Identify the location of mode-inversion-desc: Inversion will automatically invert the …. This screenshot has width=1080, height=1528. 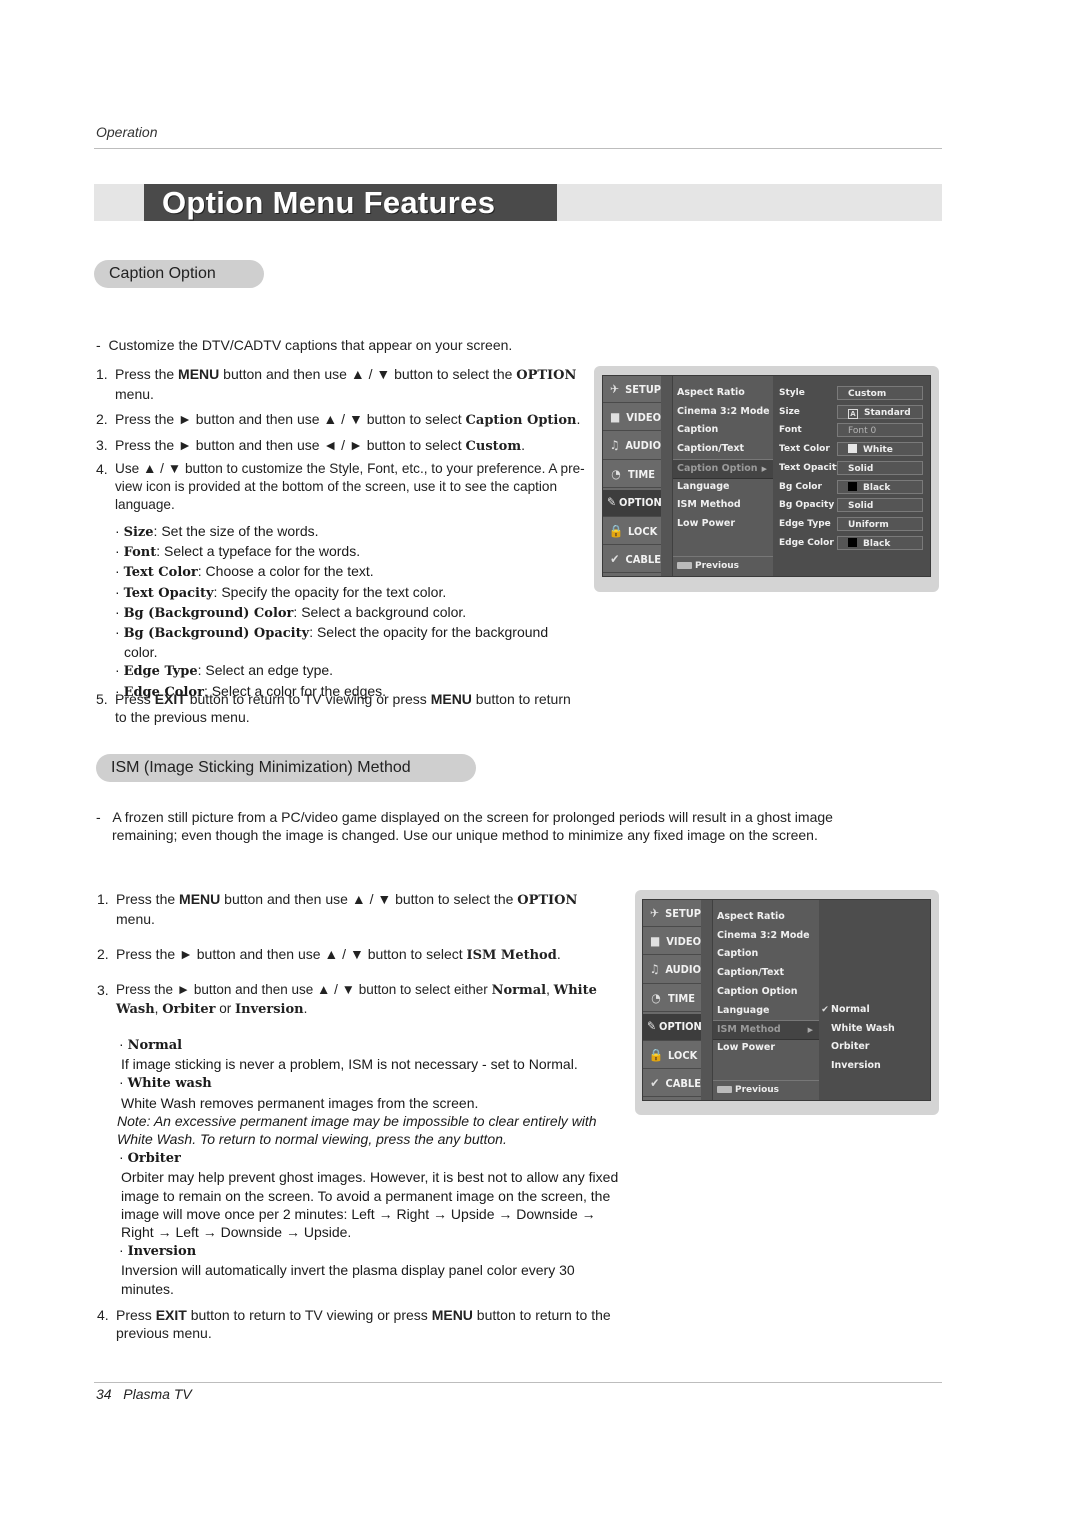
(348, 1279).